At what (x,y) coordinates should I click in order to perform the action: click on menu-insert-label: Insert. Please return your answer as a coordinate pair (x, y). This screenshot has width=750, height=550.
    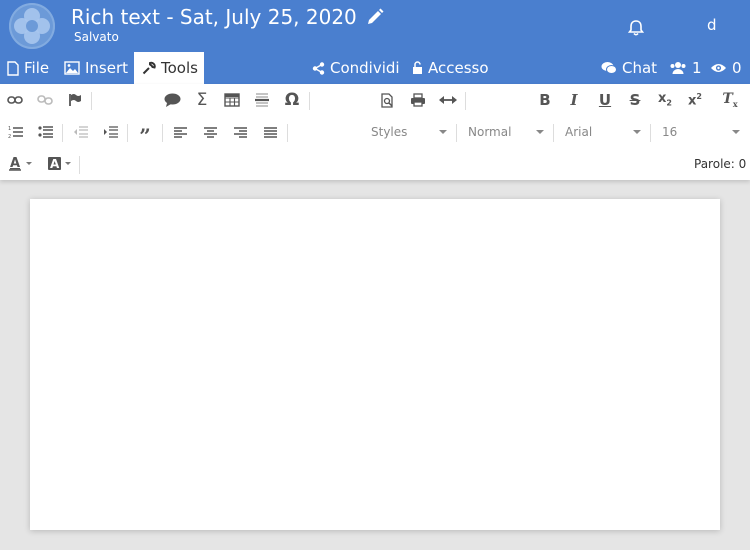
    Looking at the image, I should click on (107, 68).